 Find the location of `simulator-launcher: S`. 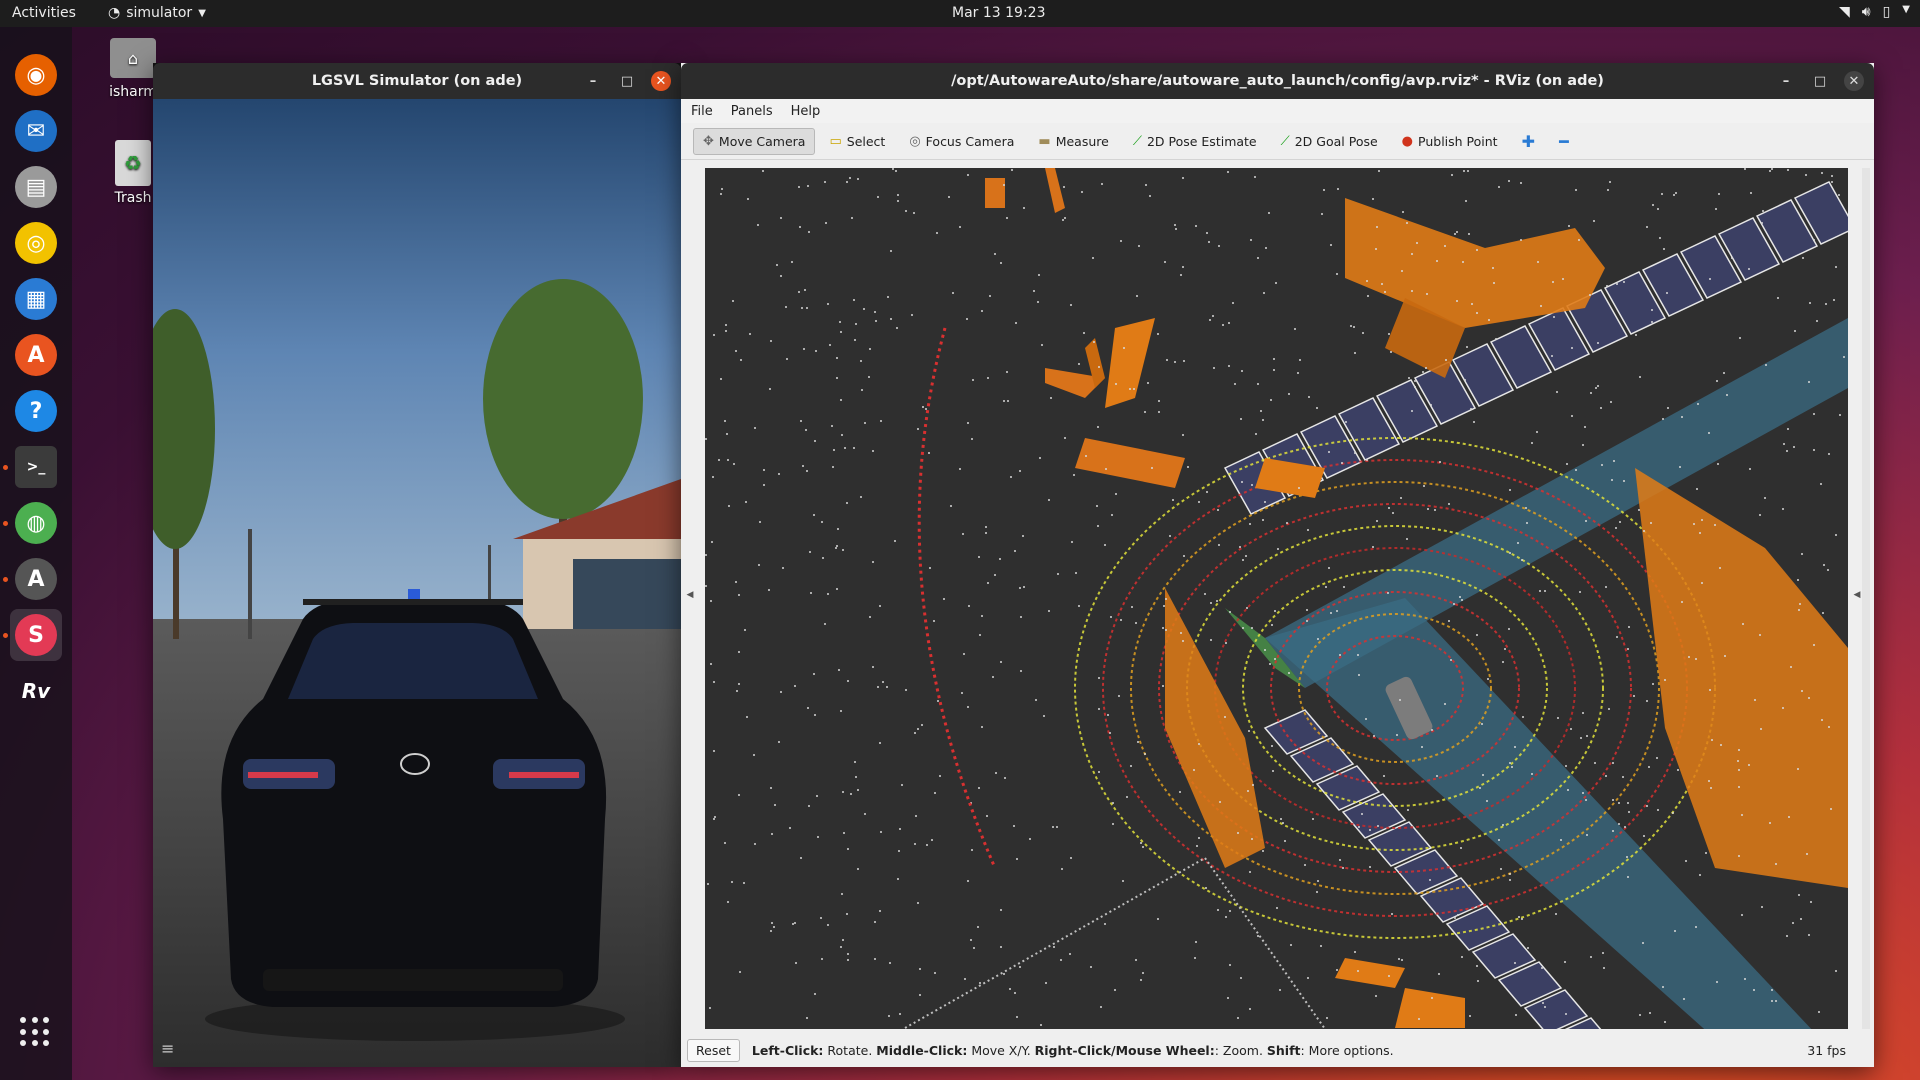

simulator-launcher: S is located at coordinates (36, 635).